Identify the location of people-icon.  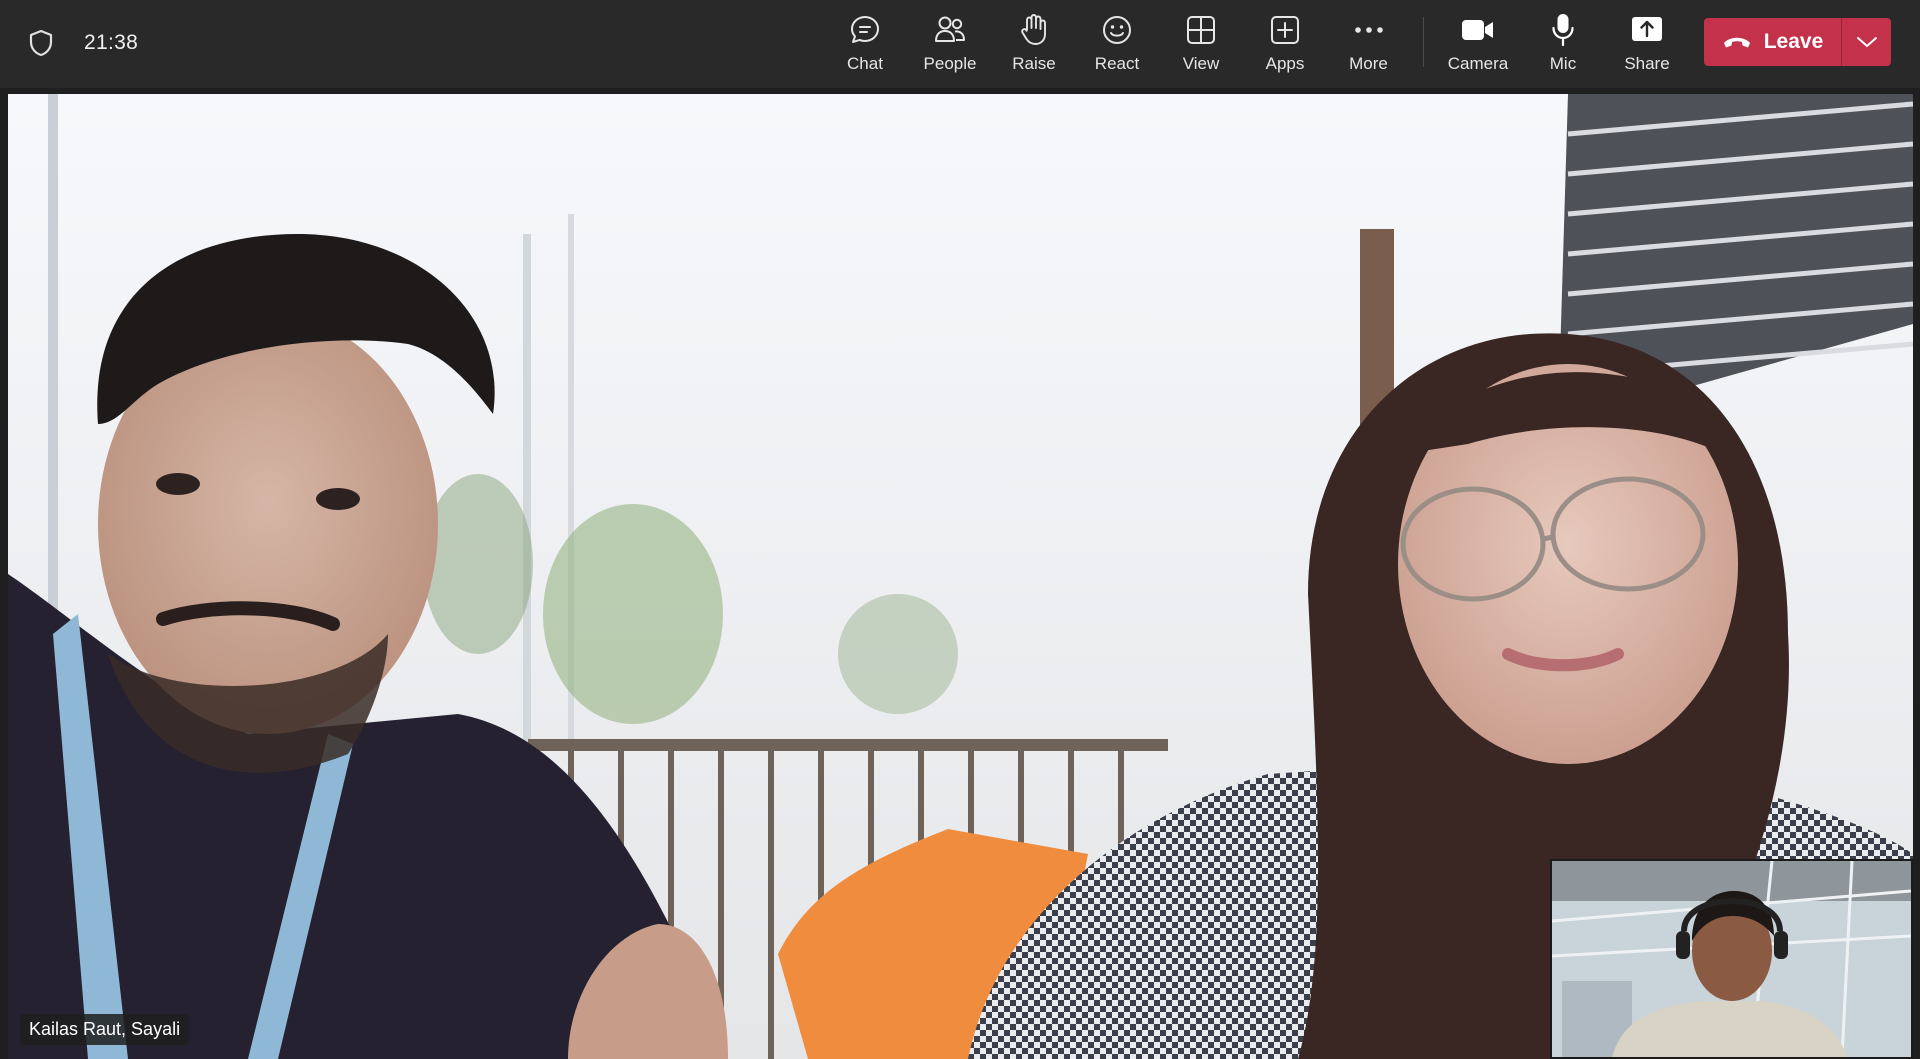
(950, 29).